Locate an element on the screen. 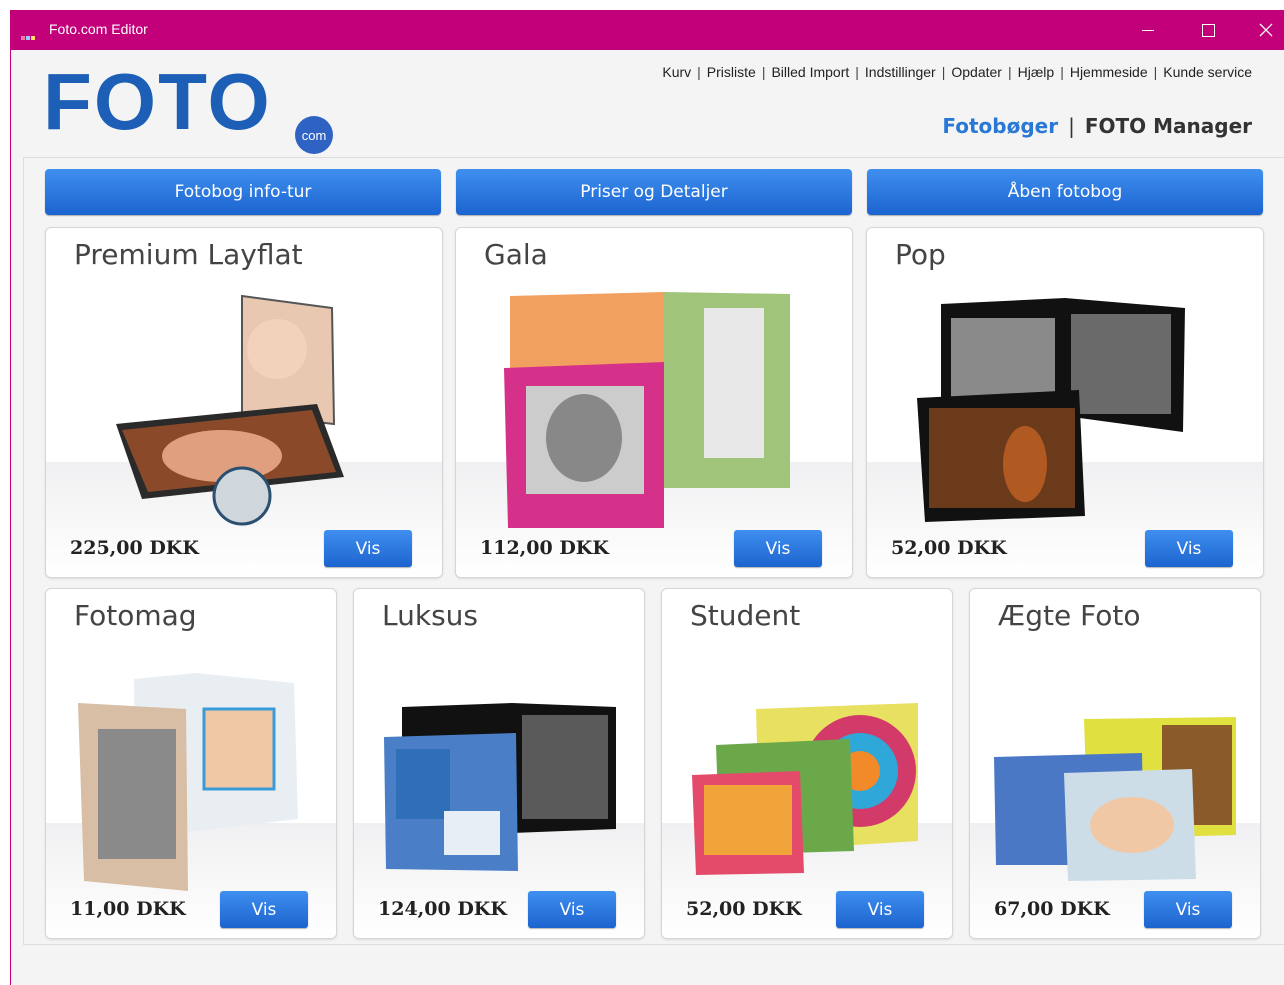  product-card-pop: Pop 52,00 DKK Vis is located at coordinates (1065, 402).